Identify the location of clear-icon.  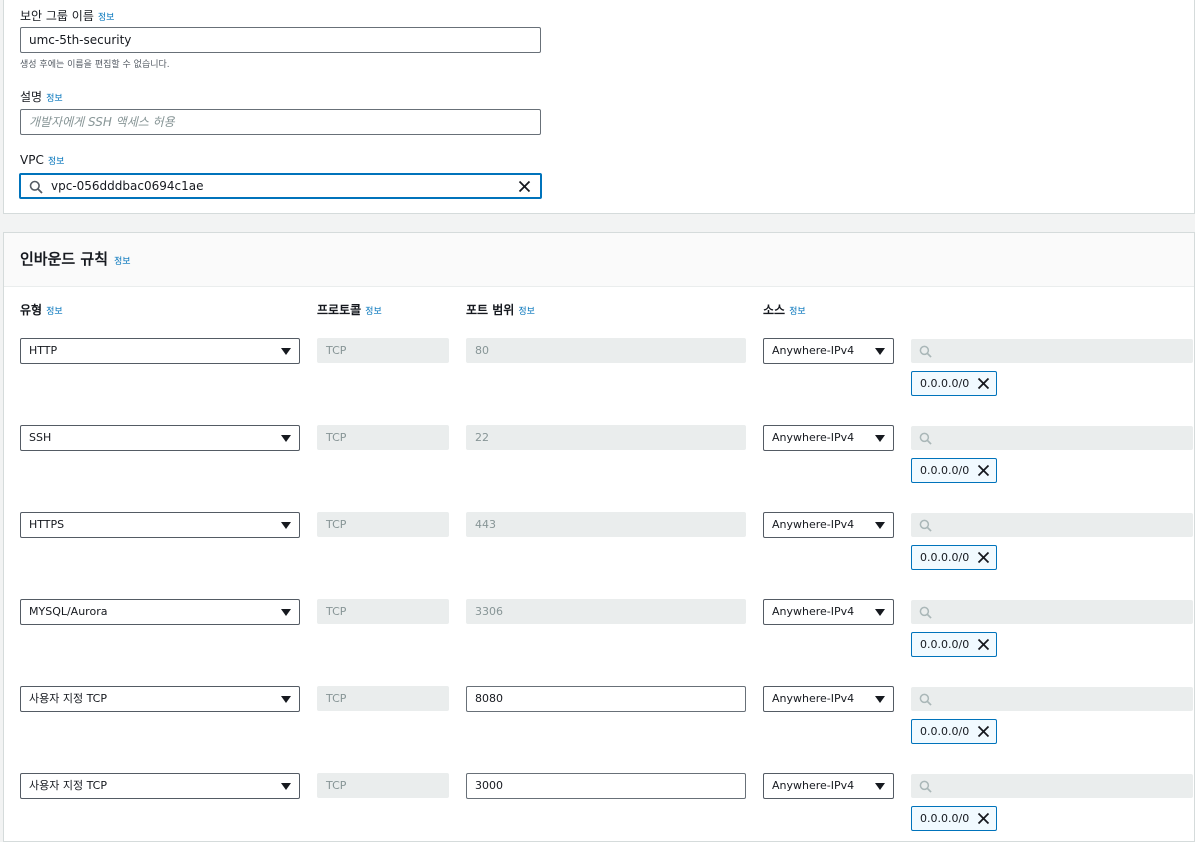
(524, 186).